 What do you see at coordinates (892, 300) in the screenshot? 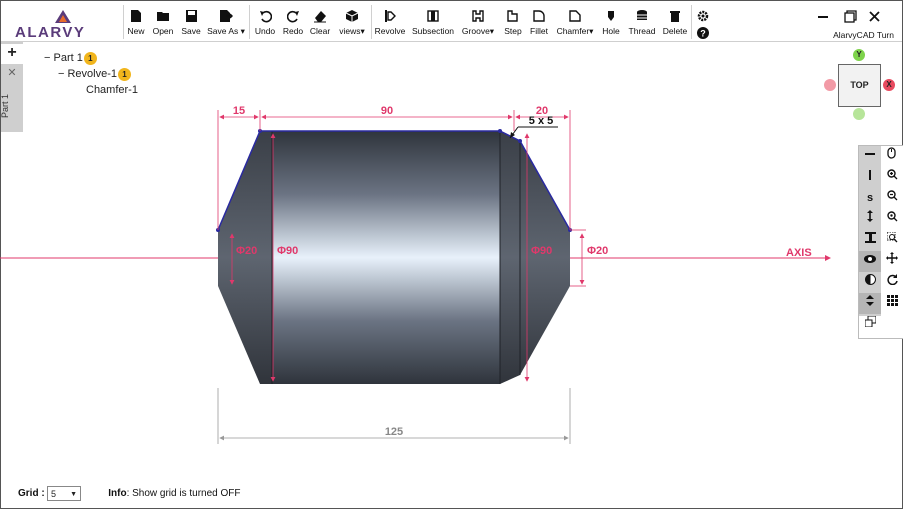
I see `grid-icon` at bounding box center [892, 300].